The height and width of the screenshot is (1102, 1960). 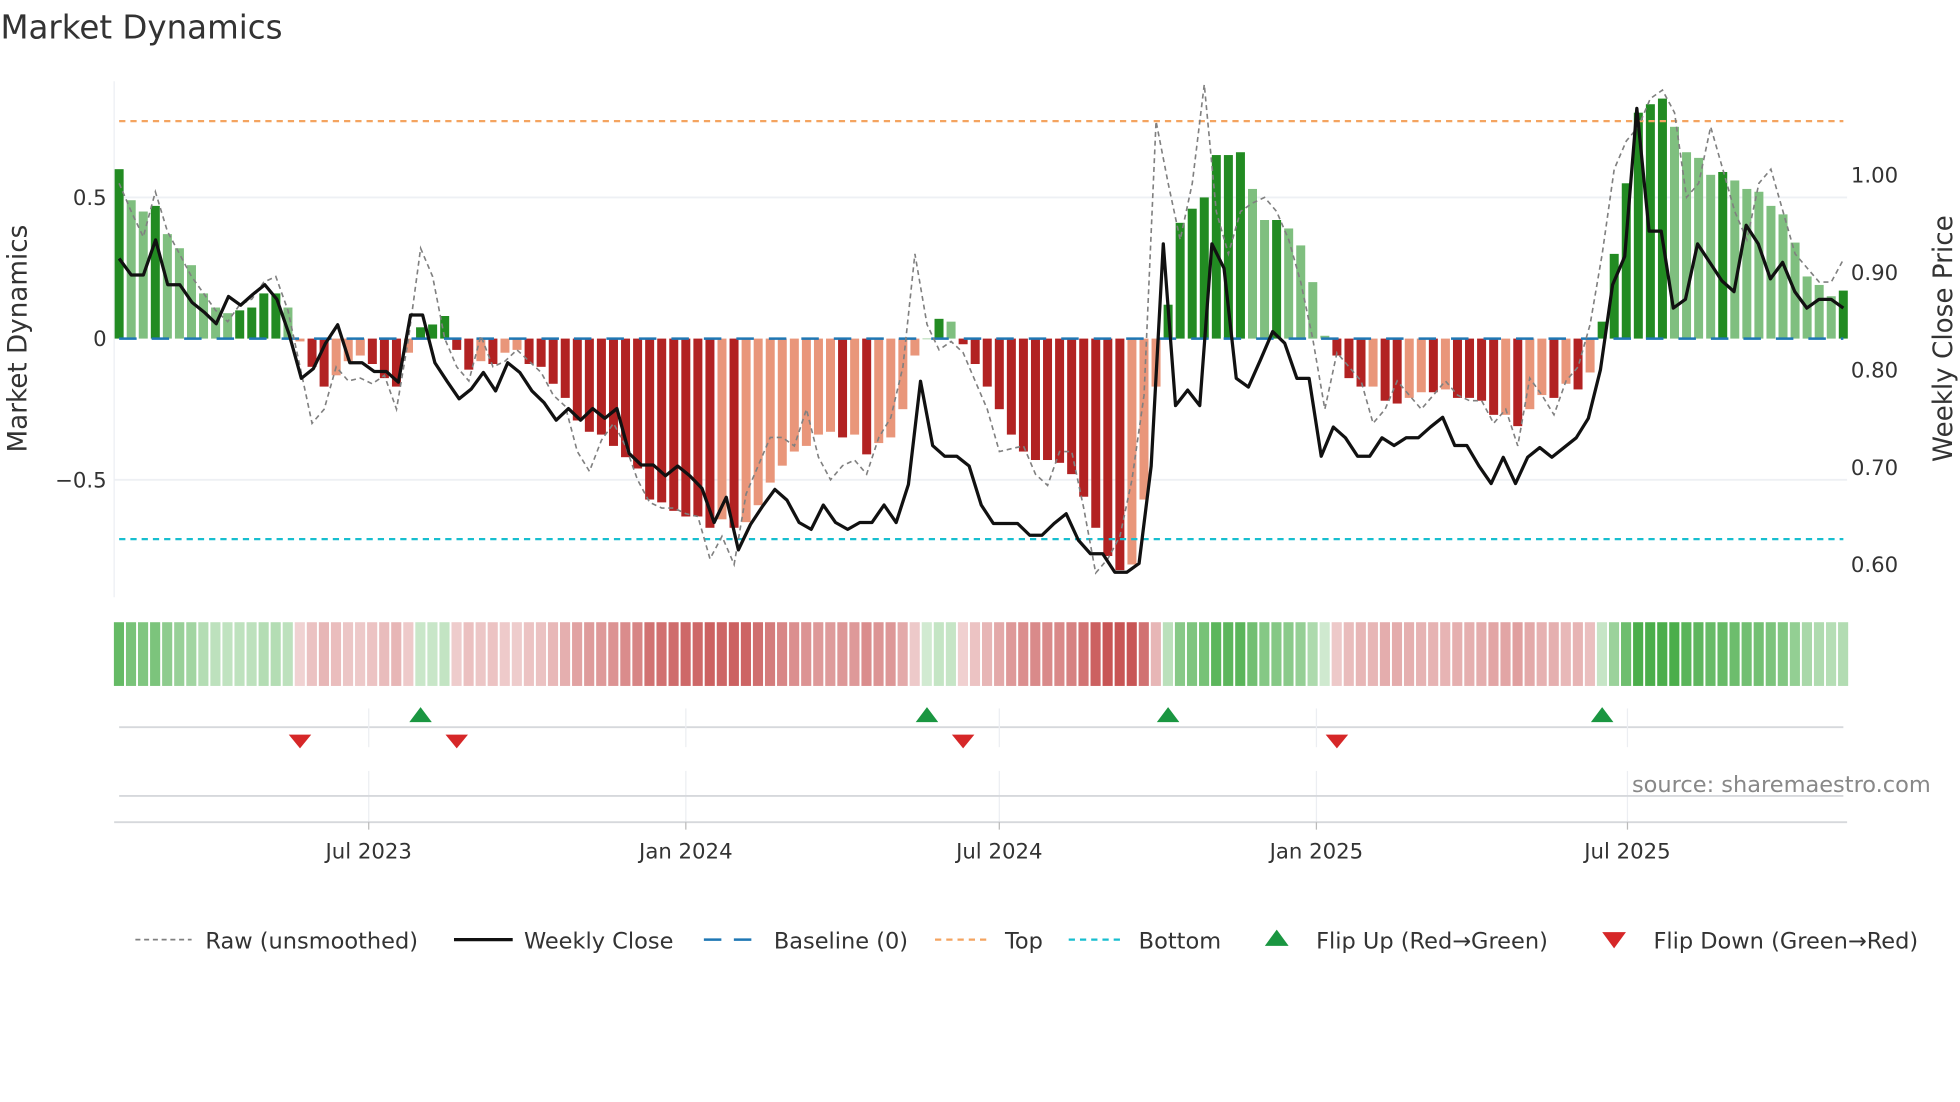 What do you see at coordinates (841, 941) in the screenshot?
I see `legend-label: Baseline (0)` at bounding box center [841, 941].